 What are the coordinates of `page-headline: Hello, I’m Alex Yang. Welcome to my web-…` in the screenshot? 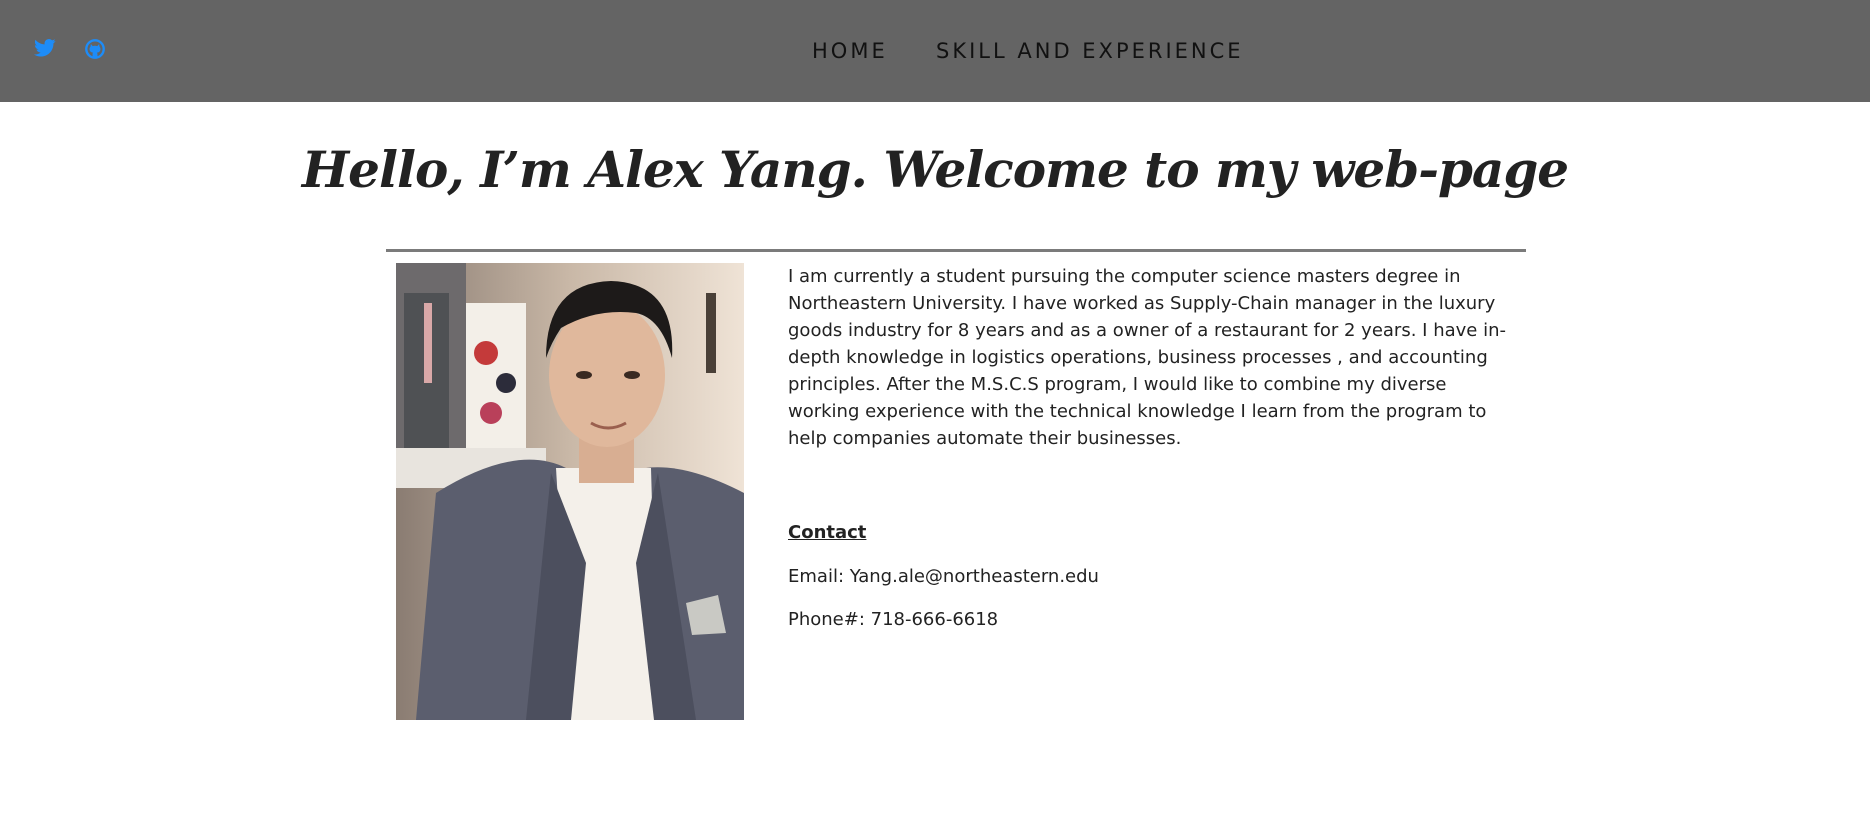 It's located at (935, 169).